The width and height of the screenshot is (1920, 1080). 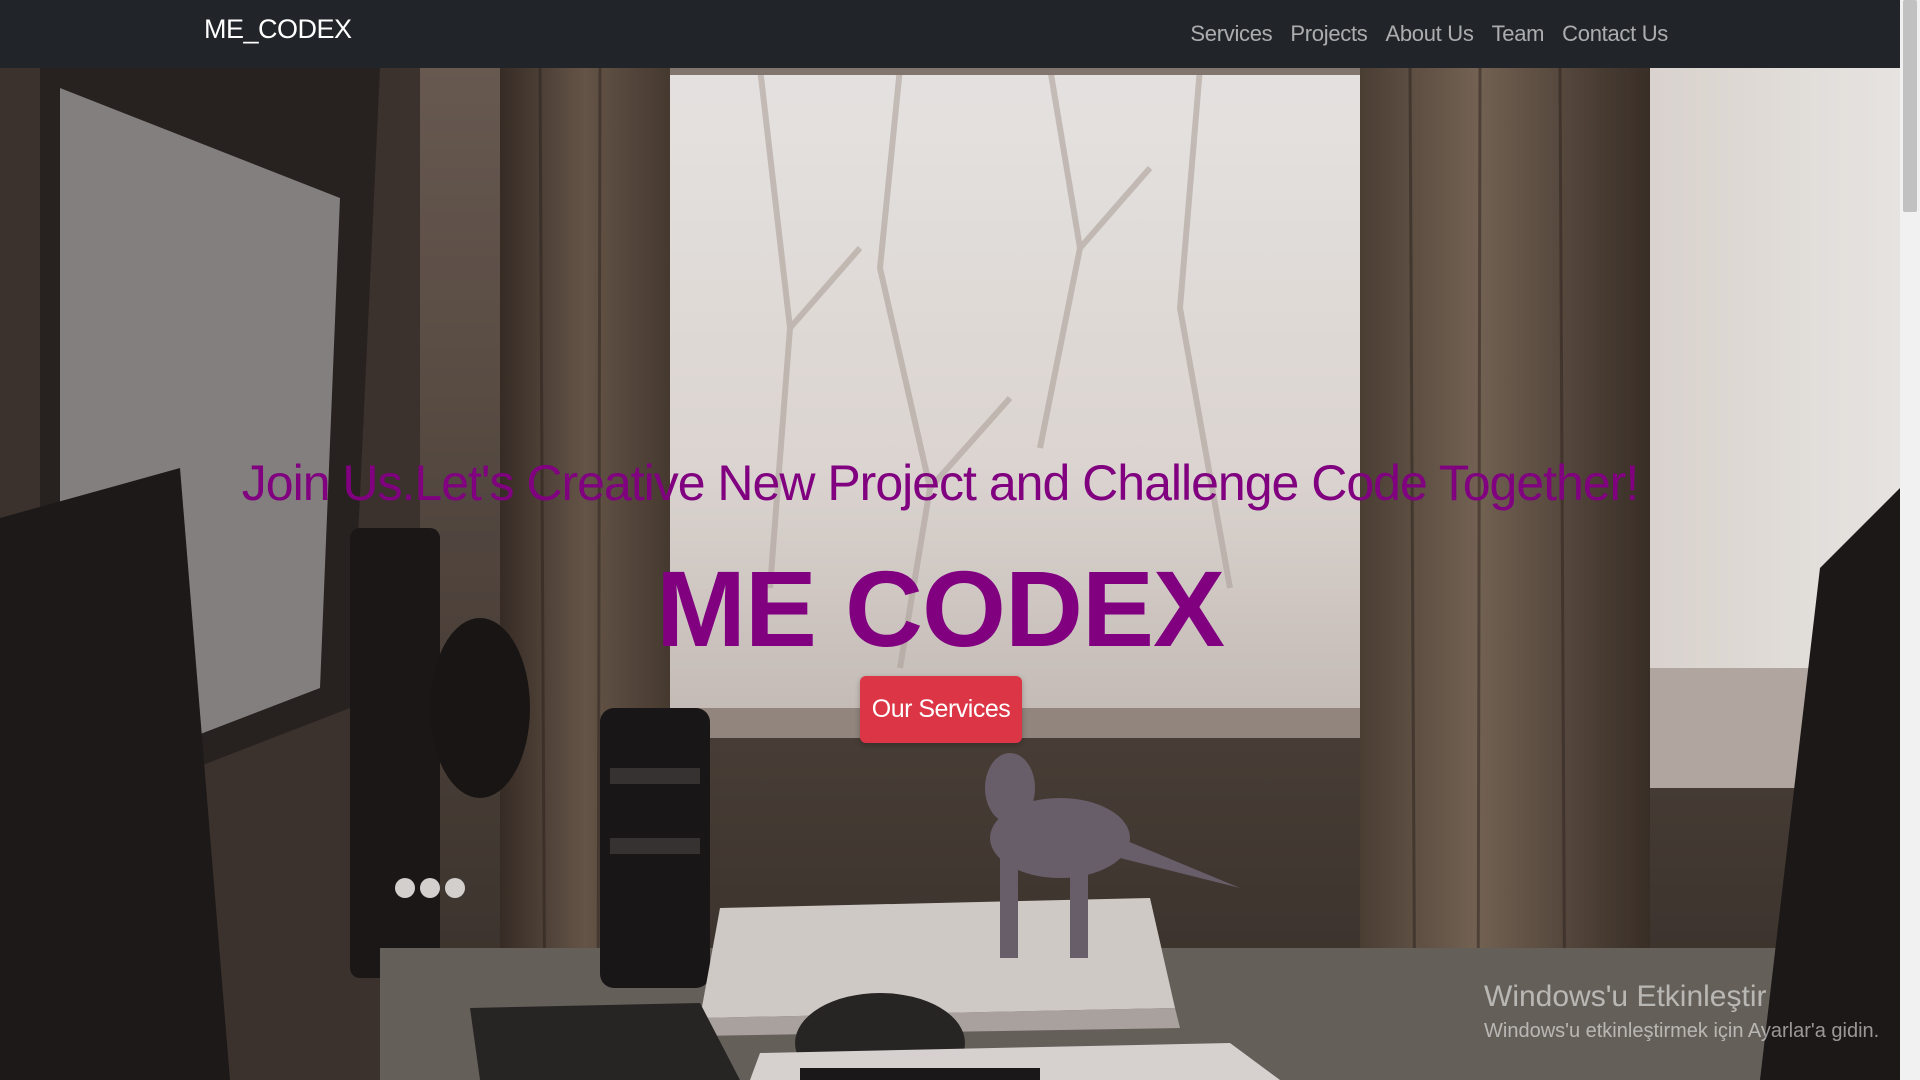 I want to click on scrollbar-thumb, so click(x=1910, y=106).